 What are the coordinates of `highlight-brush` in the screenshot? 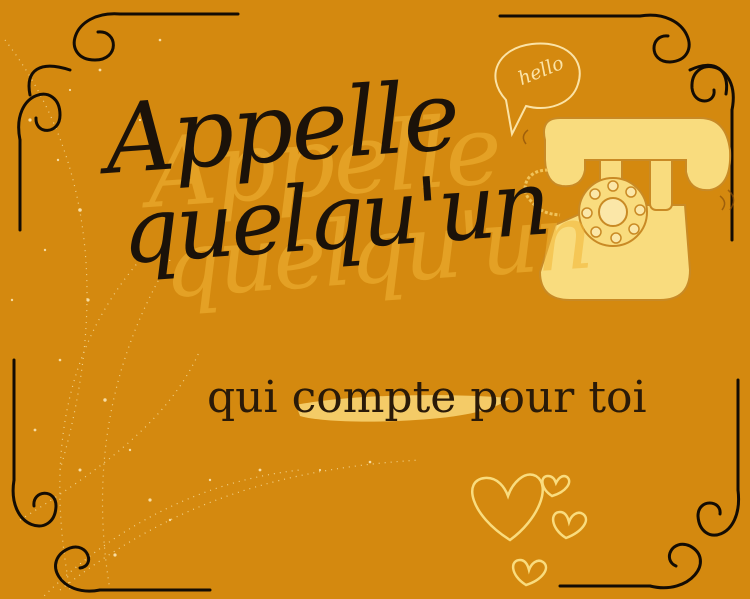 It's located at (403, 408).